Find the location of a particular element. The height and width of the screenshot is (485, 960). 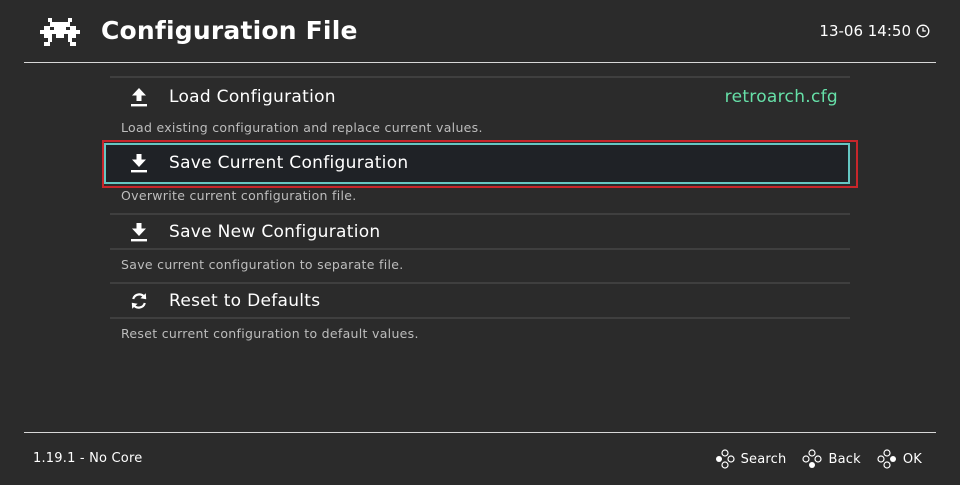

clock-time: 13-06 14:50 is located at coordinates (865, 31).